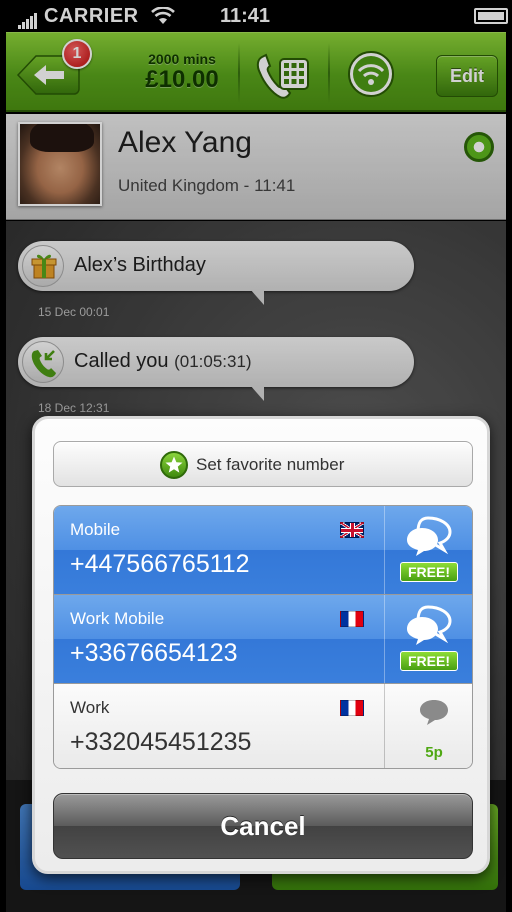 This screenshot has height=912, width=512. I want to click on number-type: Work Mobile, so click(117, 618).